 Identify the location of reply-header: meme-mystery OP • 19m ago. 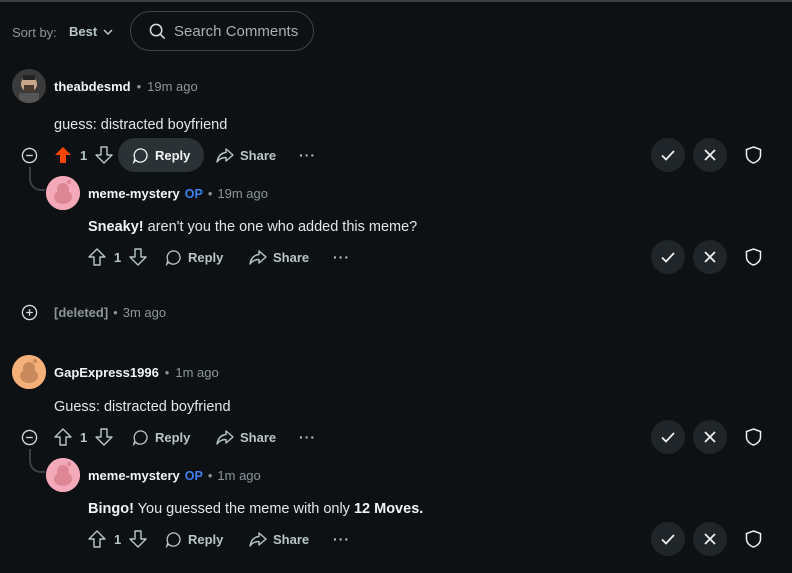
(178, 193).